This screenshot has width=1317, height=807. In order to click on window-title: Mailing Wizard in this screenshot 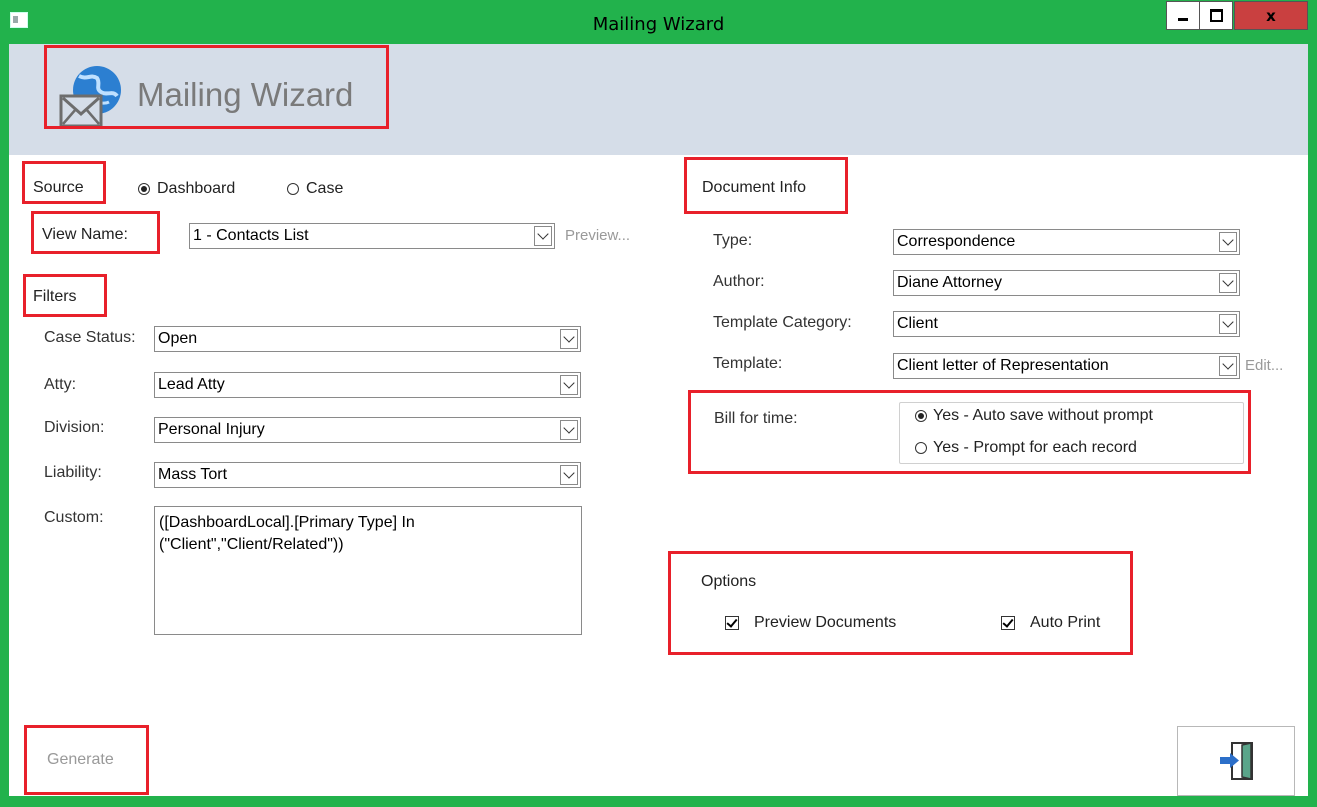, I will do `click(658, 24)`.